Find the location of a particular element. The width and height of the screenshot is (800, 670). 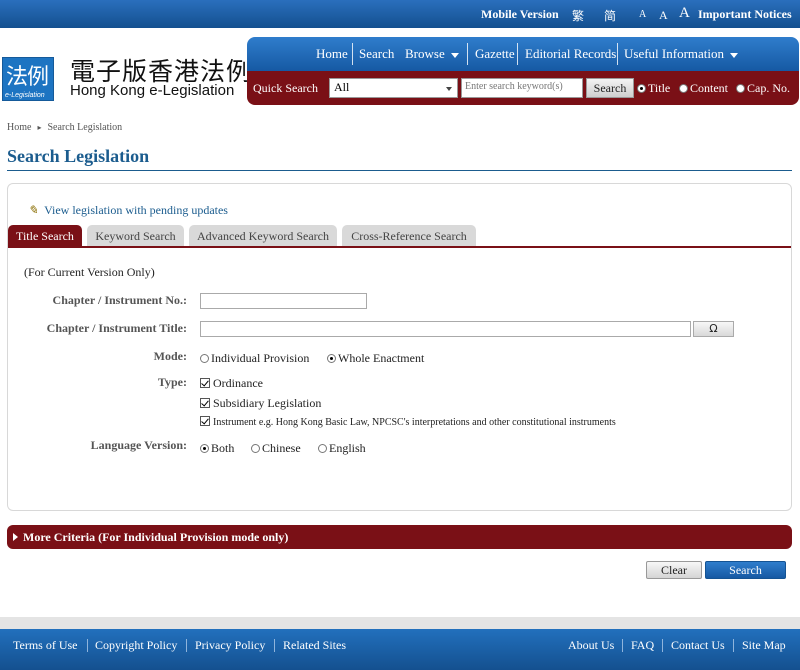

footer-faq: FAQ is located at coordinates (642, 645).